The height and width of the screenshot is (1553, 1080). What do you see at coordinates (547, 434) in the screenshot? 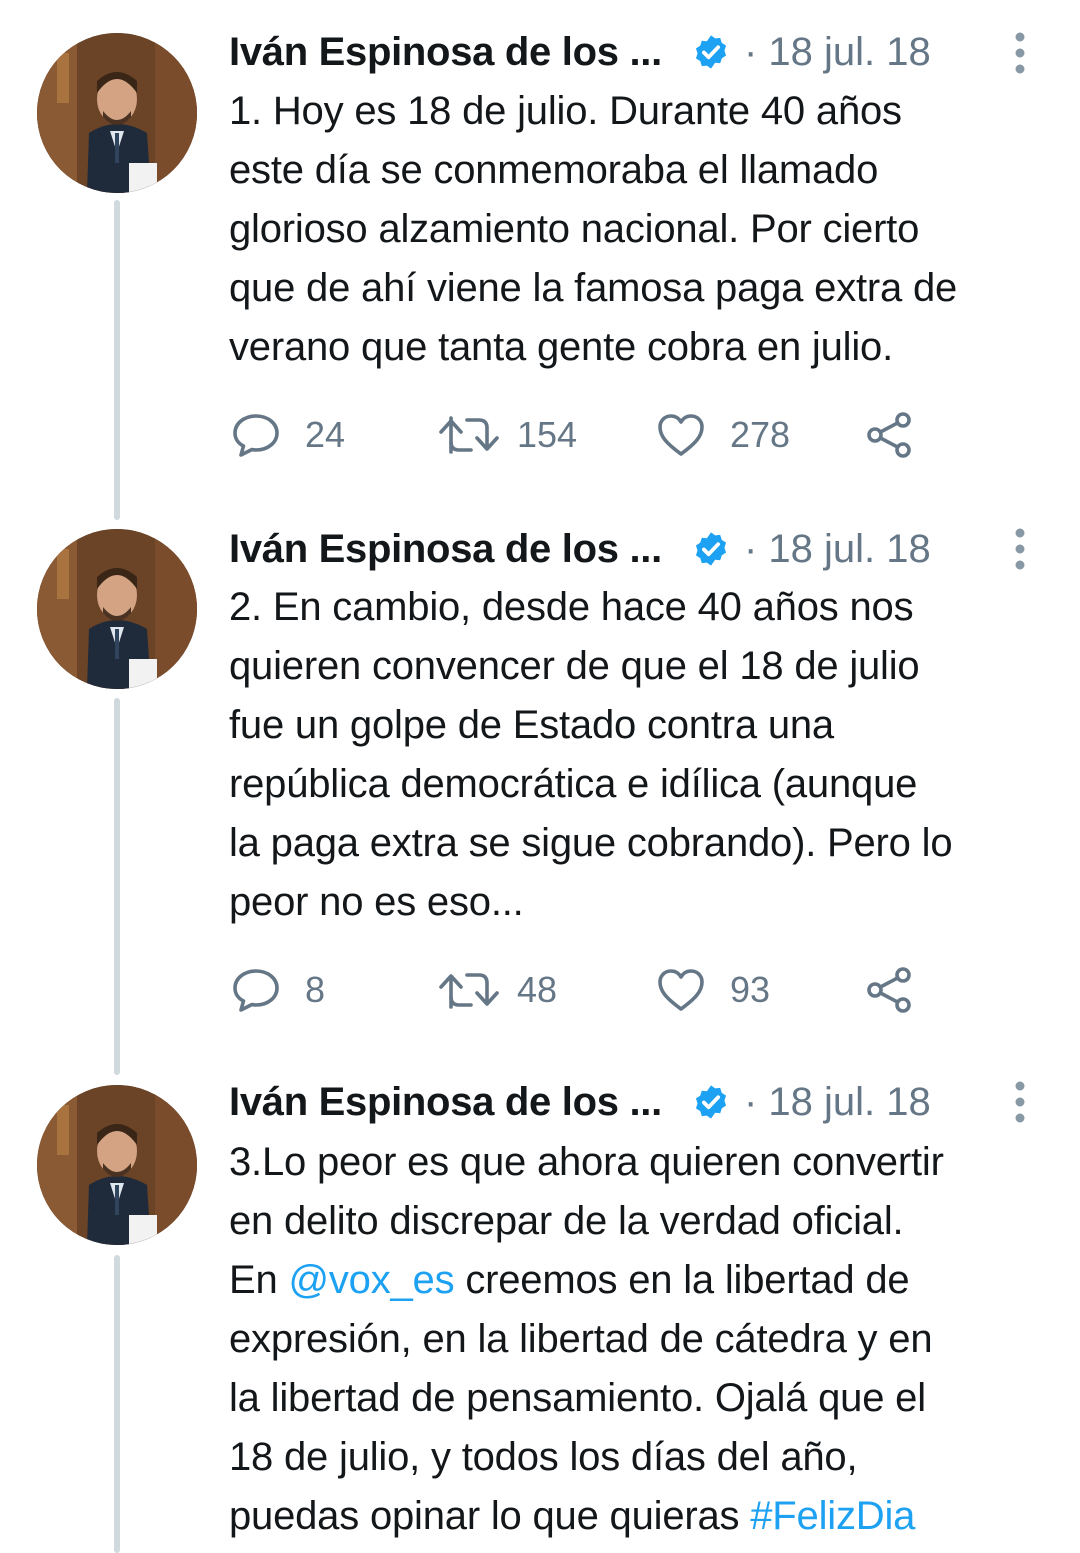
I see `retweet-count: 154` at bounding box center [547, 434].